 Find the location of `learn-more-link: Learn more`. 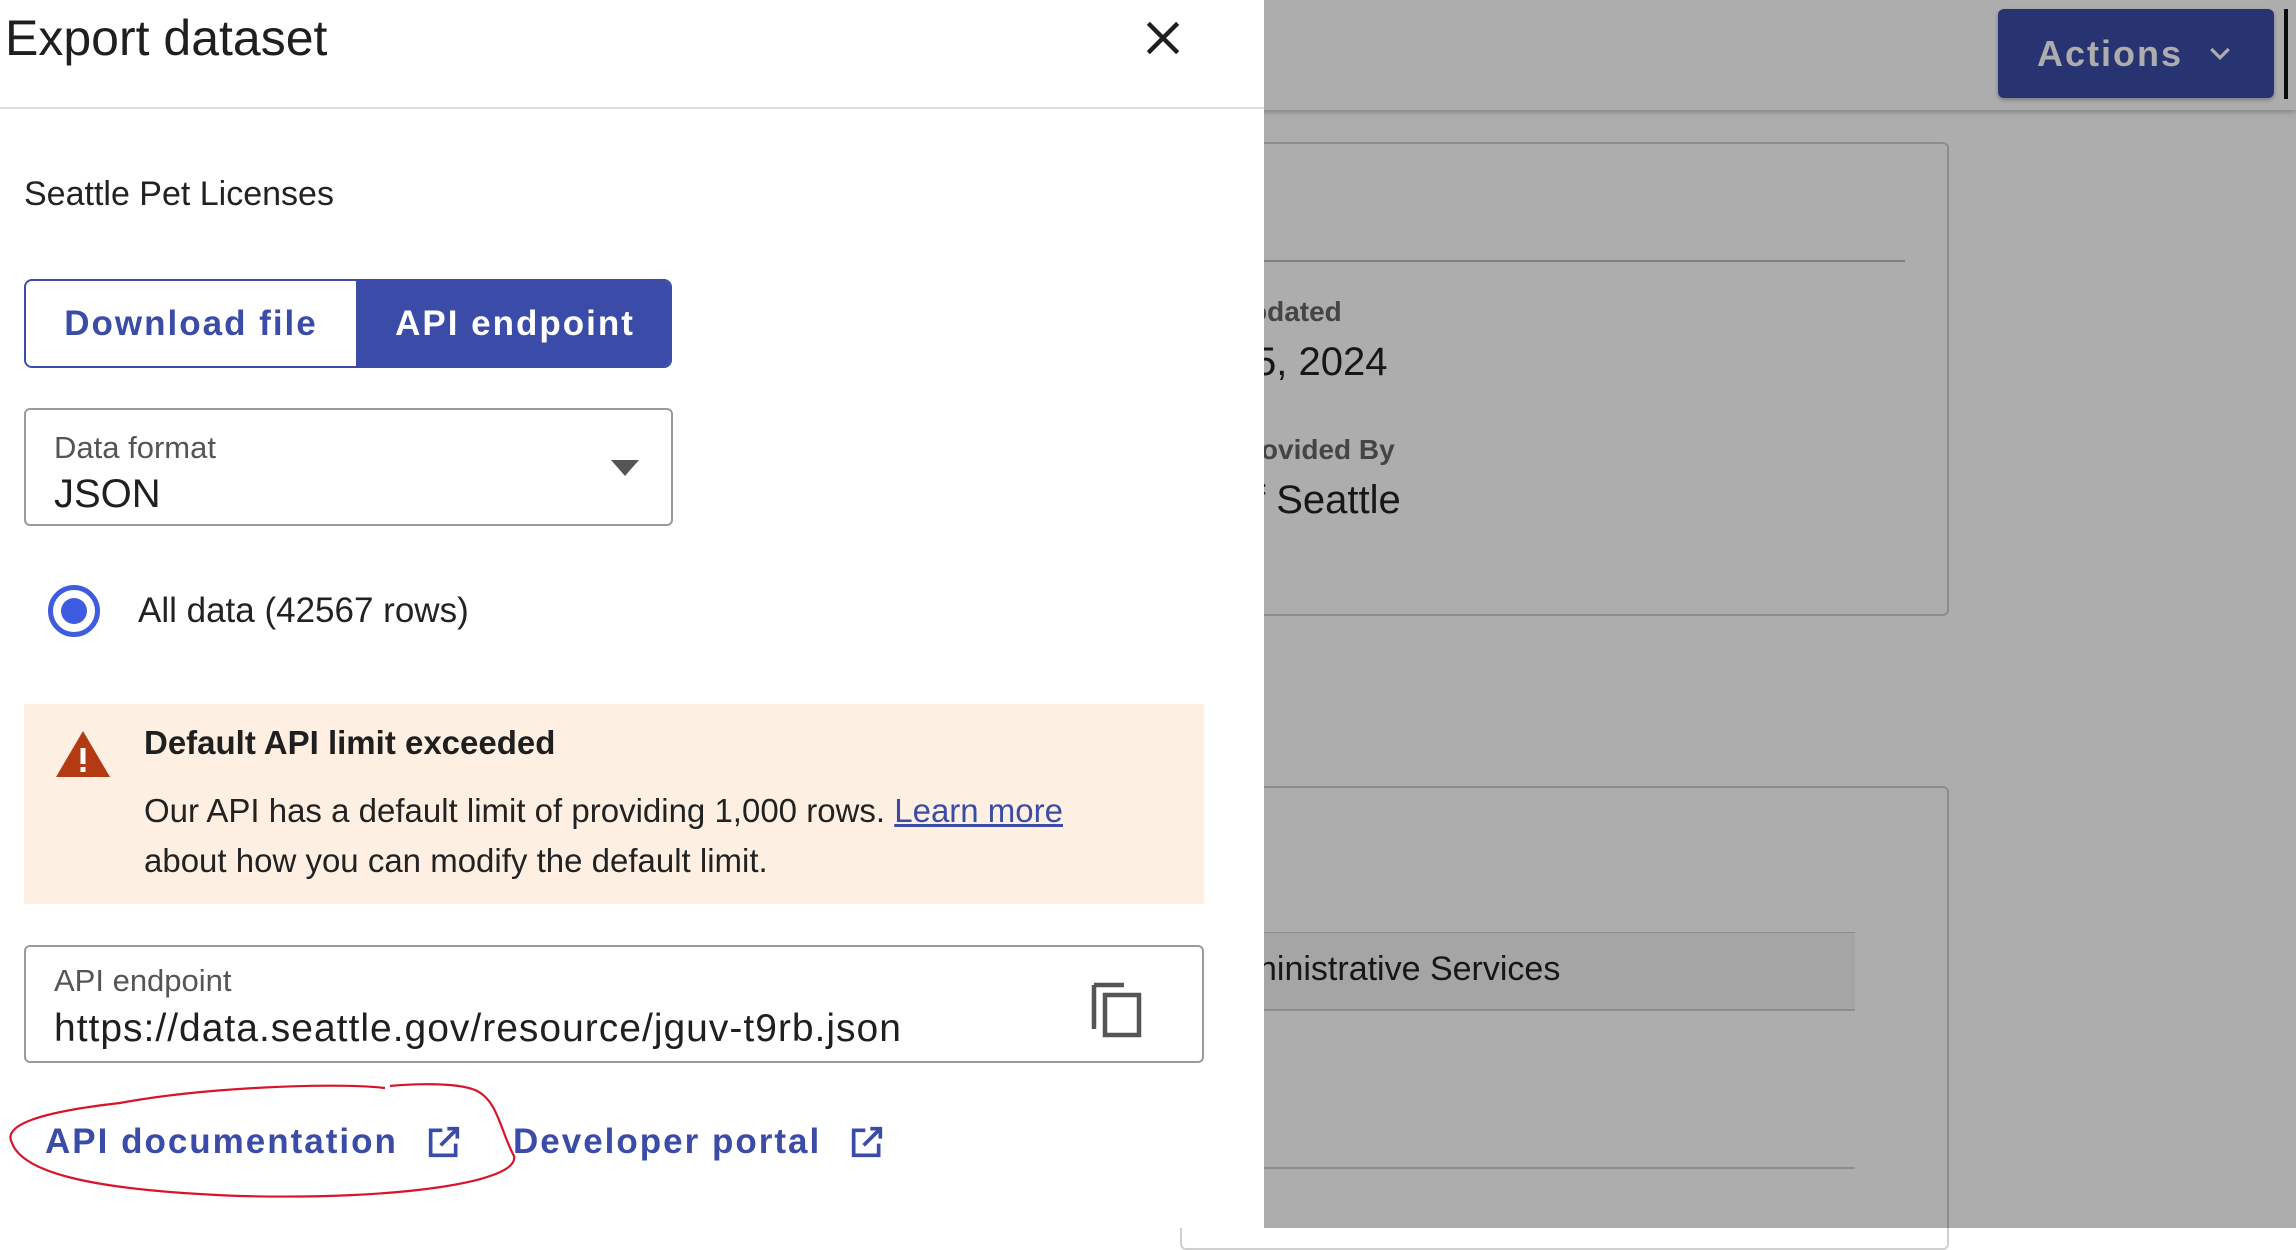

learn-more-link: Learn more is located at coordinates (978, 810).